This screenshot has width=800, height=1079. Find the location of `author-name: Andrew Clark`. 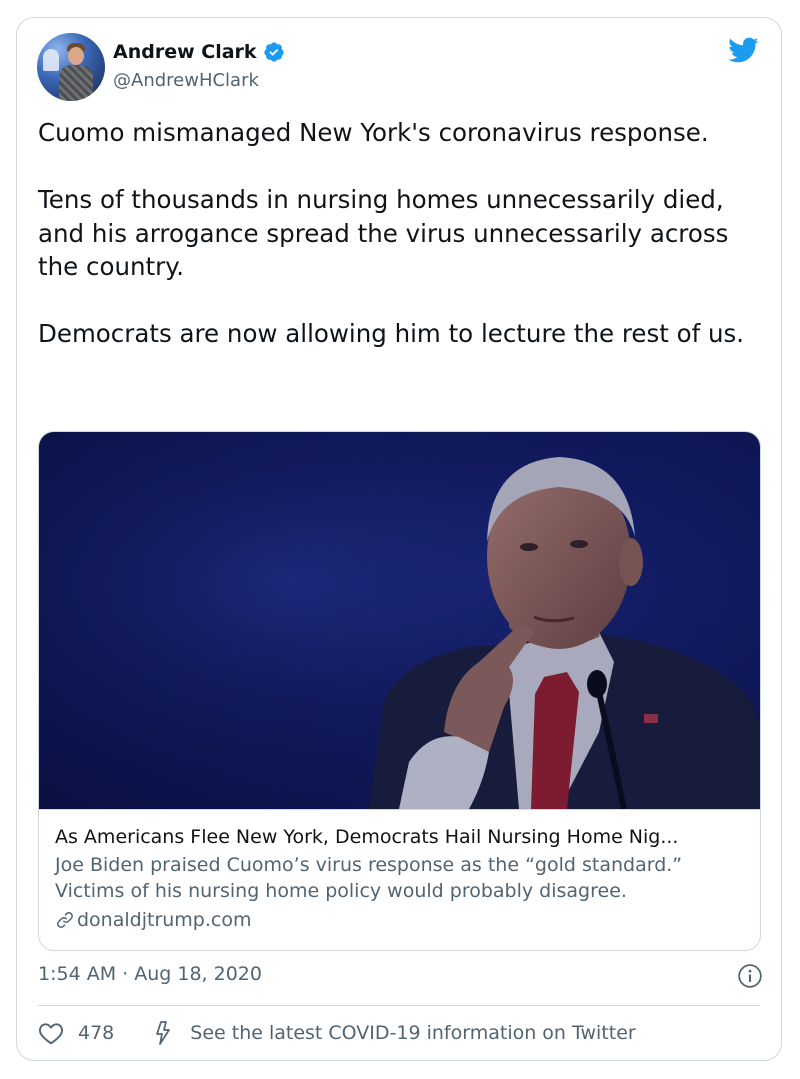

author-name: Andrew Clark is located at coordinates (185, 52).